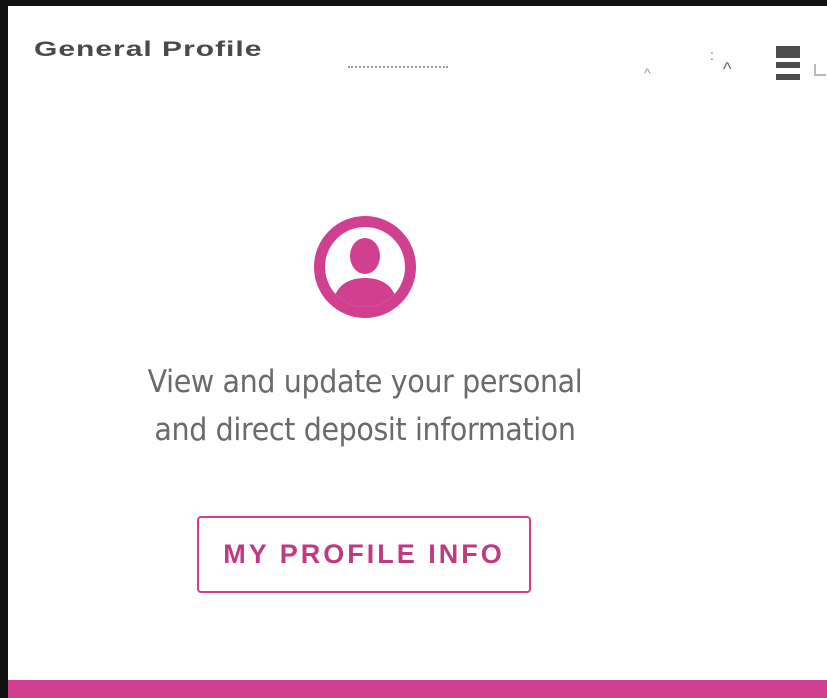 The height and width of the screenshot is (698, 827). What do you see at coordinates (365, 430) in the screenshot?
I see `description-line-2: and direct deposit information` at bounding box center [365, 430].